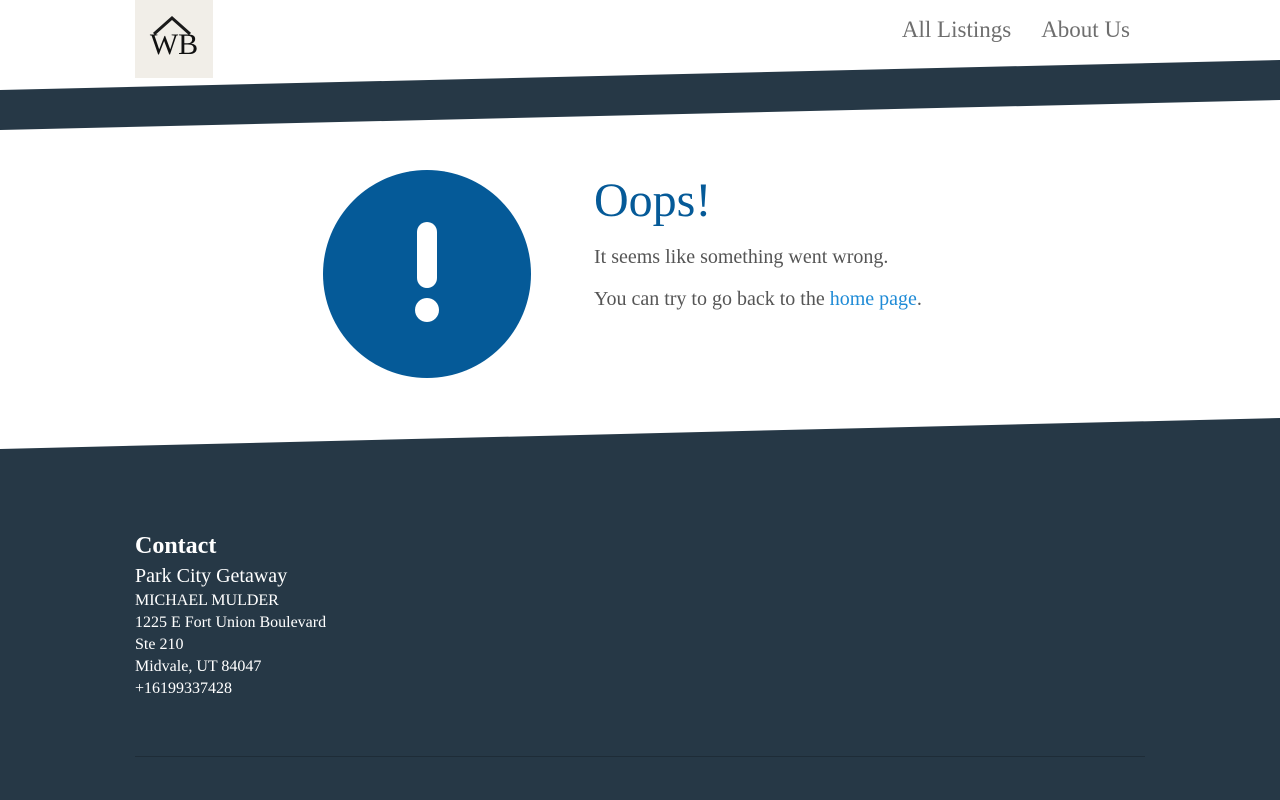 The height and width of the screenshot is (800, 1280). What do you see at coordinates (640, 756) in the screenshot?
I see `footer-divider` at bounding box center [640, 756].